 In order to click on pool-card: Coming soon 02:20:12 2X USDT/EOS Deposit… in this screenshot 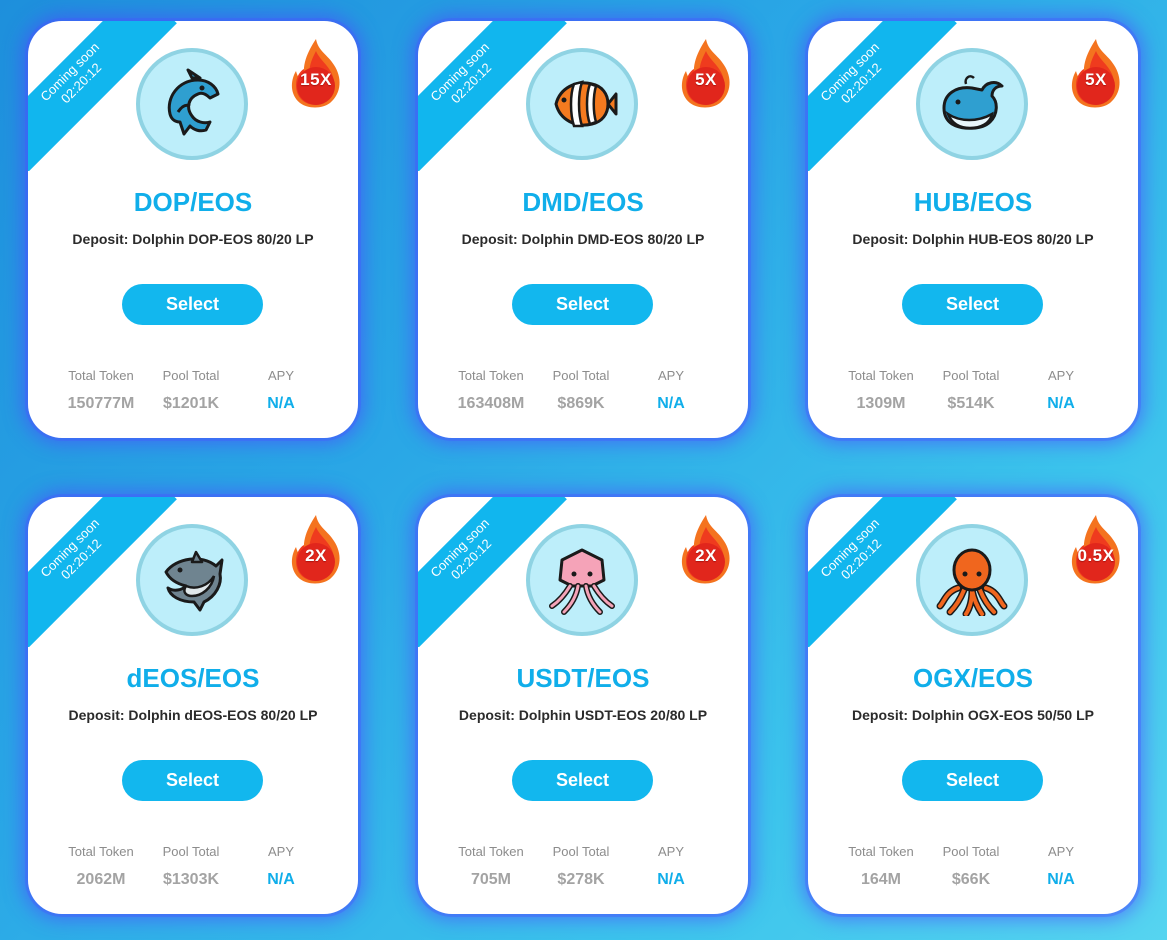, I will do `click(583, 705)`.